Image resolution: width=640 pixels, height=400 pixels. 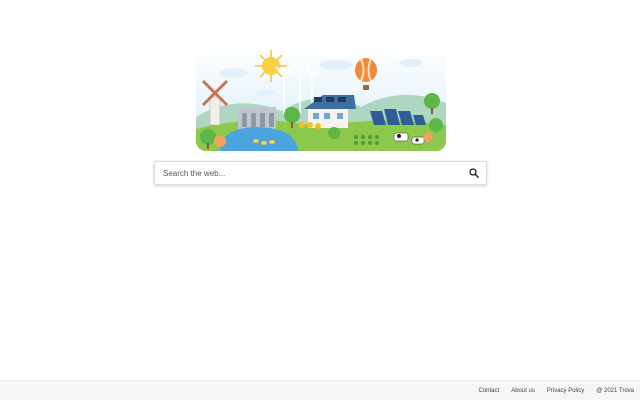 I want to click on privacy-policy-link: Privacy Policy, so click(x=565, y=391).